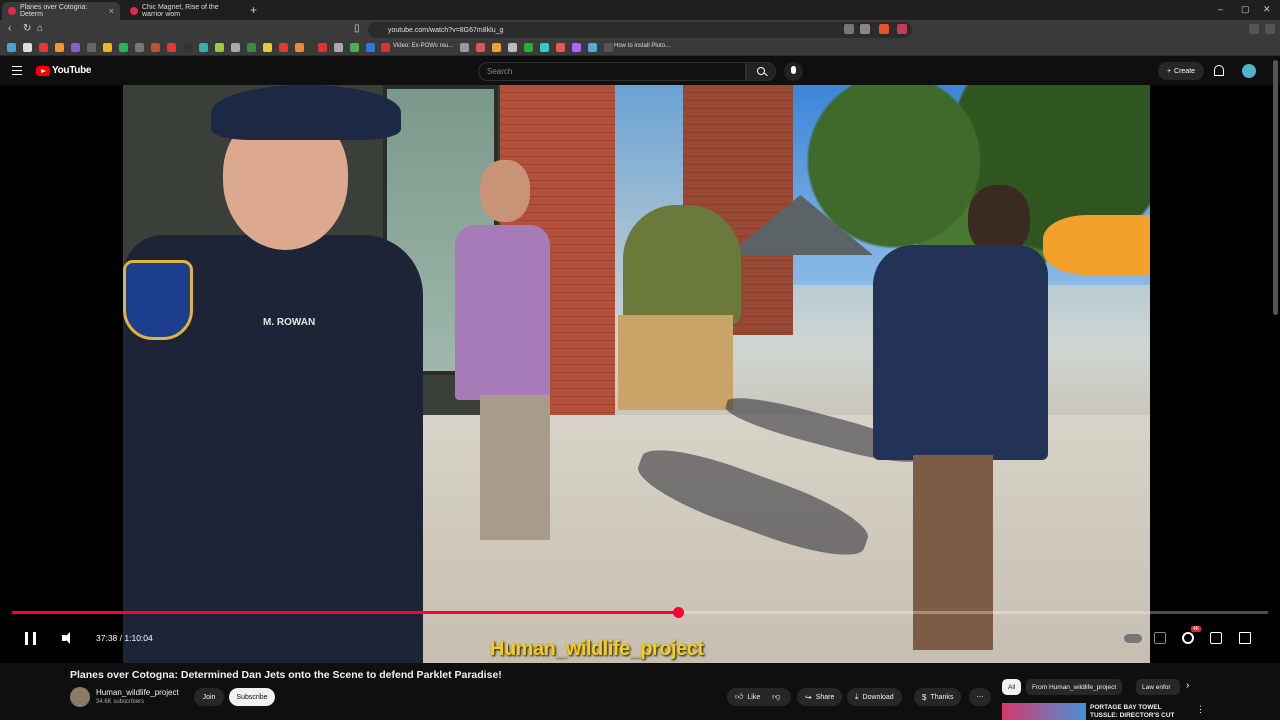 This screenshot has width=1280, height=720. I want to click on new-tab-icon: +, so click(253, 10).